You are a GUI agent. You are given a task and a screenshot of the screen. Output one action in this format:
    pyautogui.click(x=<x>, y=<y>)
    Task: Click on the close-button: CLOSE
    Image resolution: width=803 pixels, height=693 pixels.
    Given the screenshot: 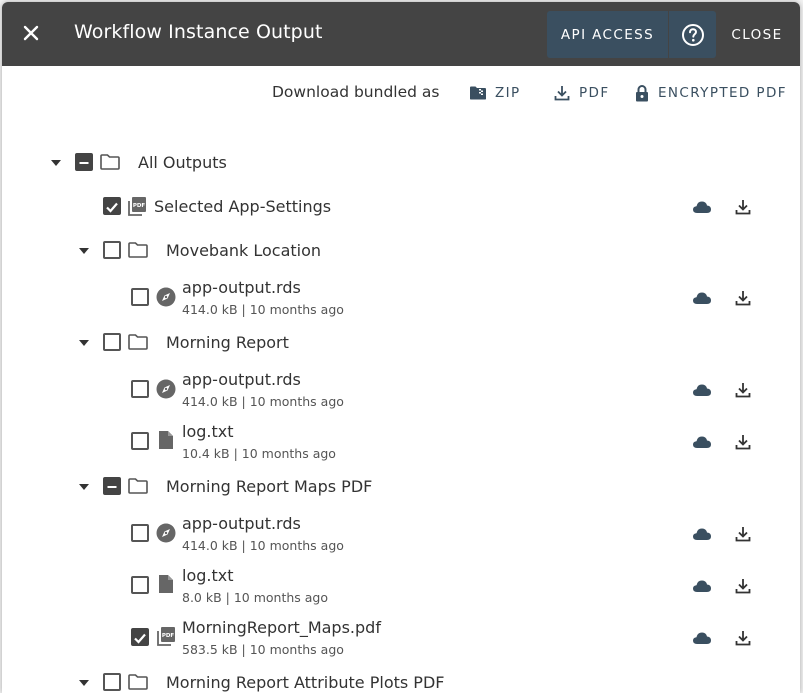 What is the action you would take?
    pyautogui.click(x=757, y=34)
    